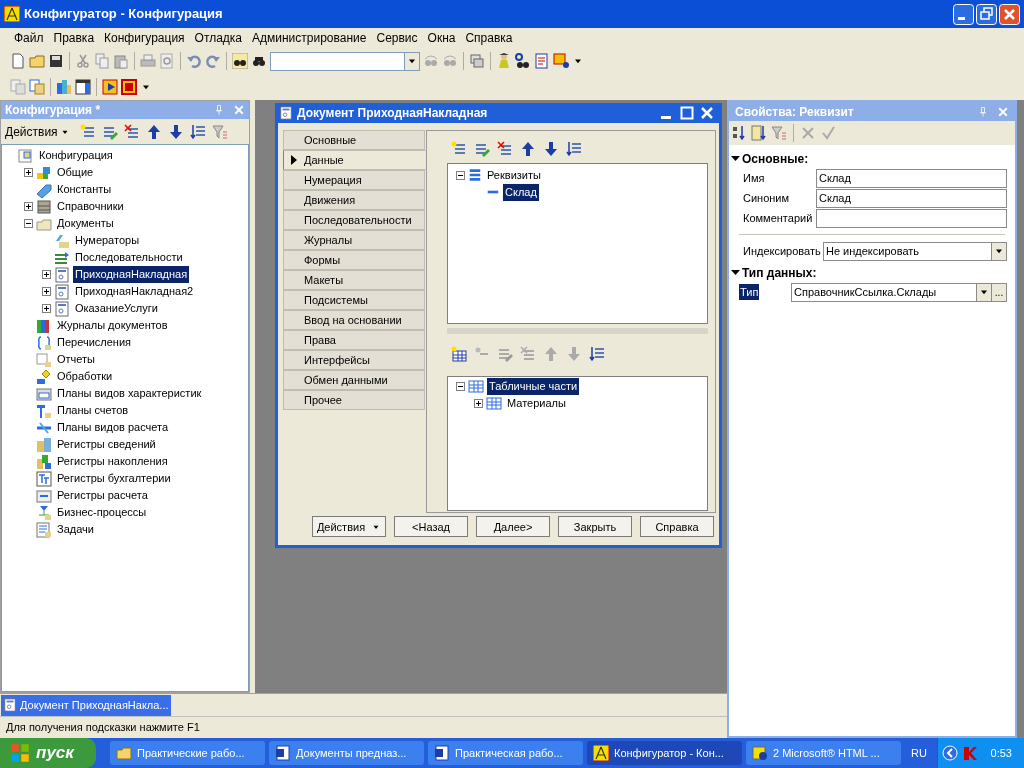 The image size is (1024, 768). What do you see at coordinates (85, 376) in the screenshot?
I see `tree-item: Обработки` at bounding box center [85, 376].